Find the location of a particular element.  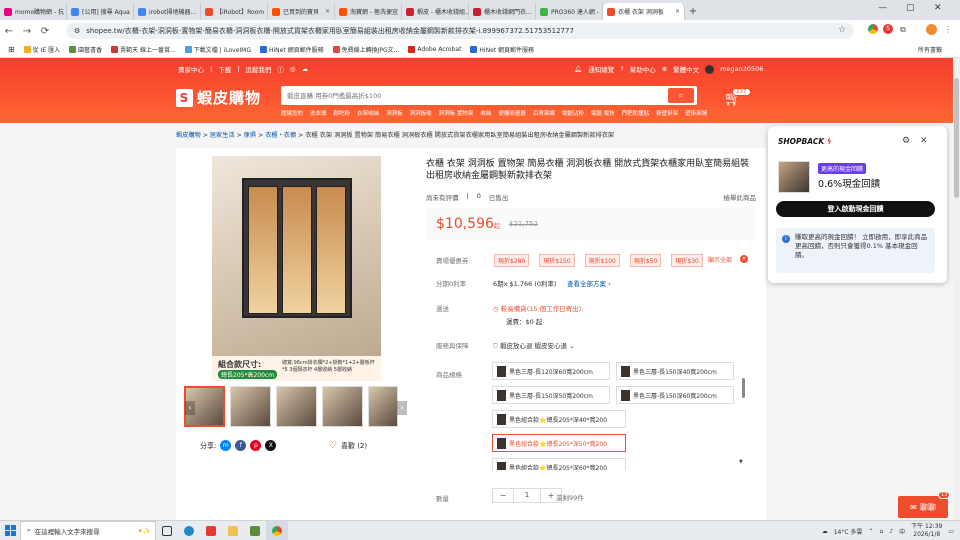

search-keyword-link: 收納 is located at coordinates (485, 113).